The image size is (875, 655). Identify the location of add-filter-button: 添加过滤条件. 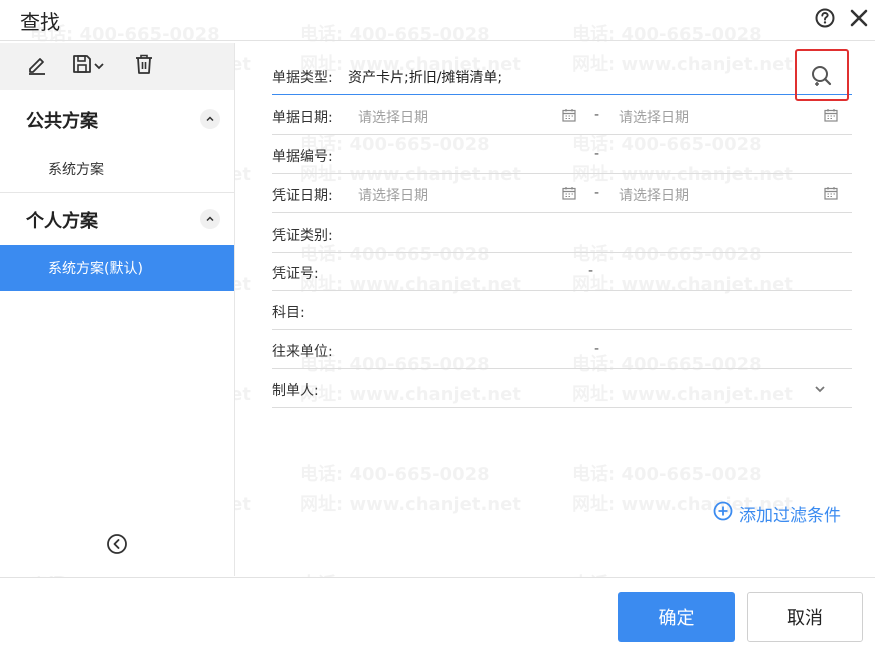
(777, 513).